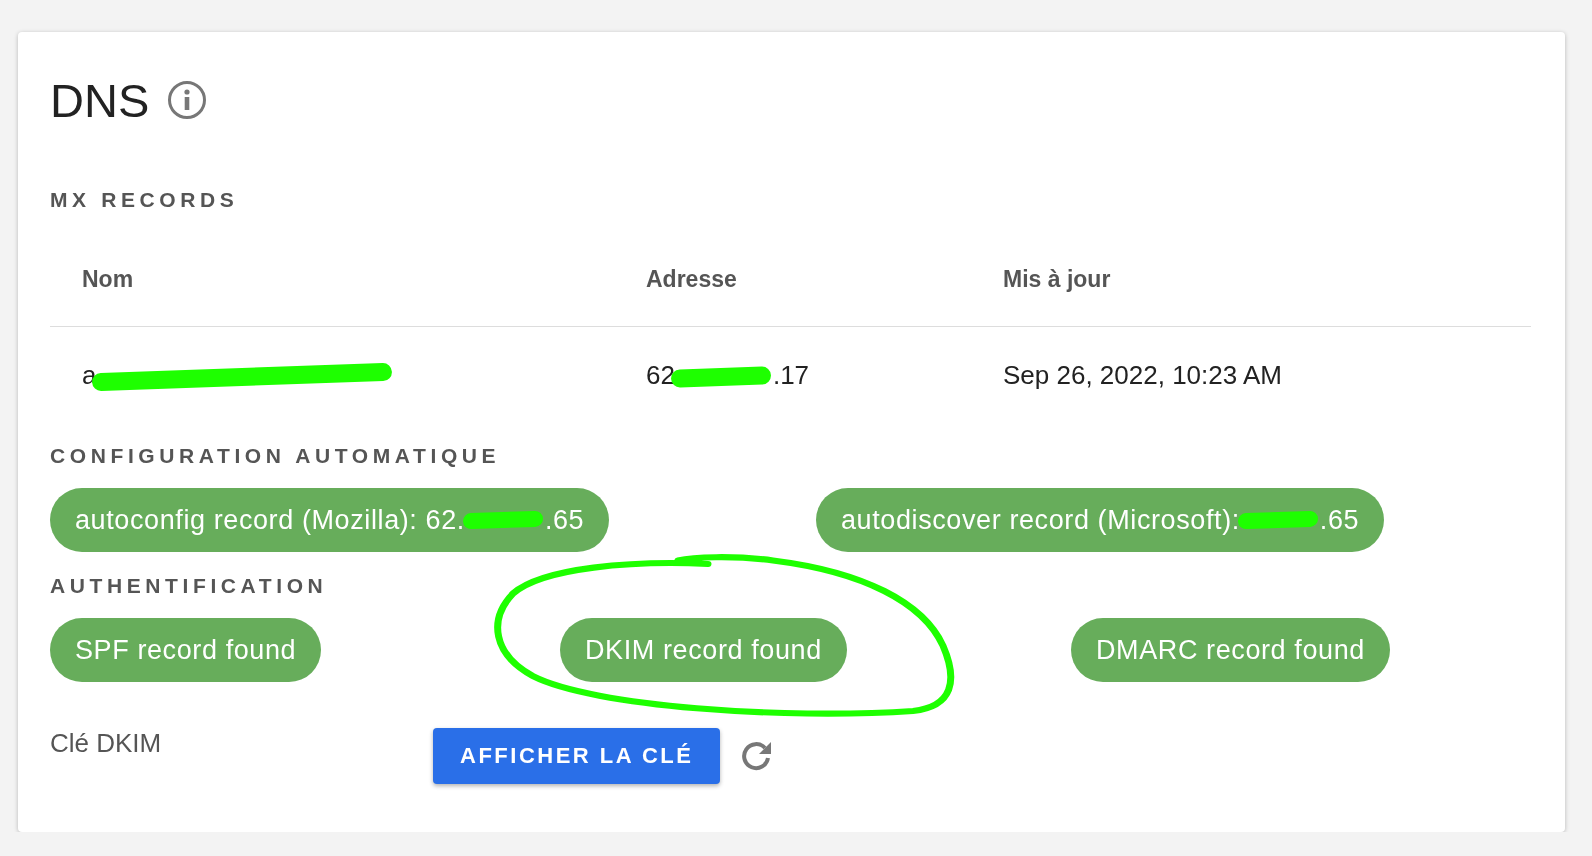  What do you see at coordinates (660, 374) in the screenshot?
I see `table-cell: 62` at bounding box center [660, 374].